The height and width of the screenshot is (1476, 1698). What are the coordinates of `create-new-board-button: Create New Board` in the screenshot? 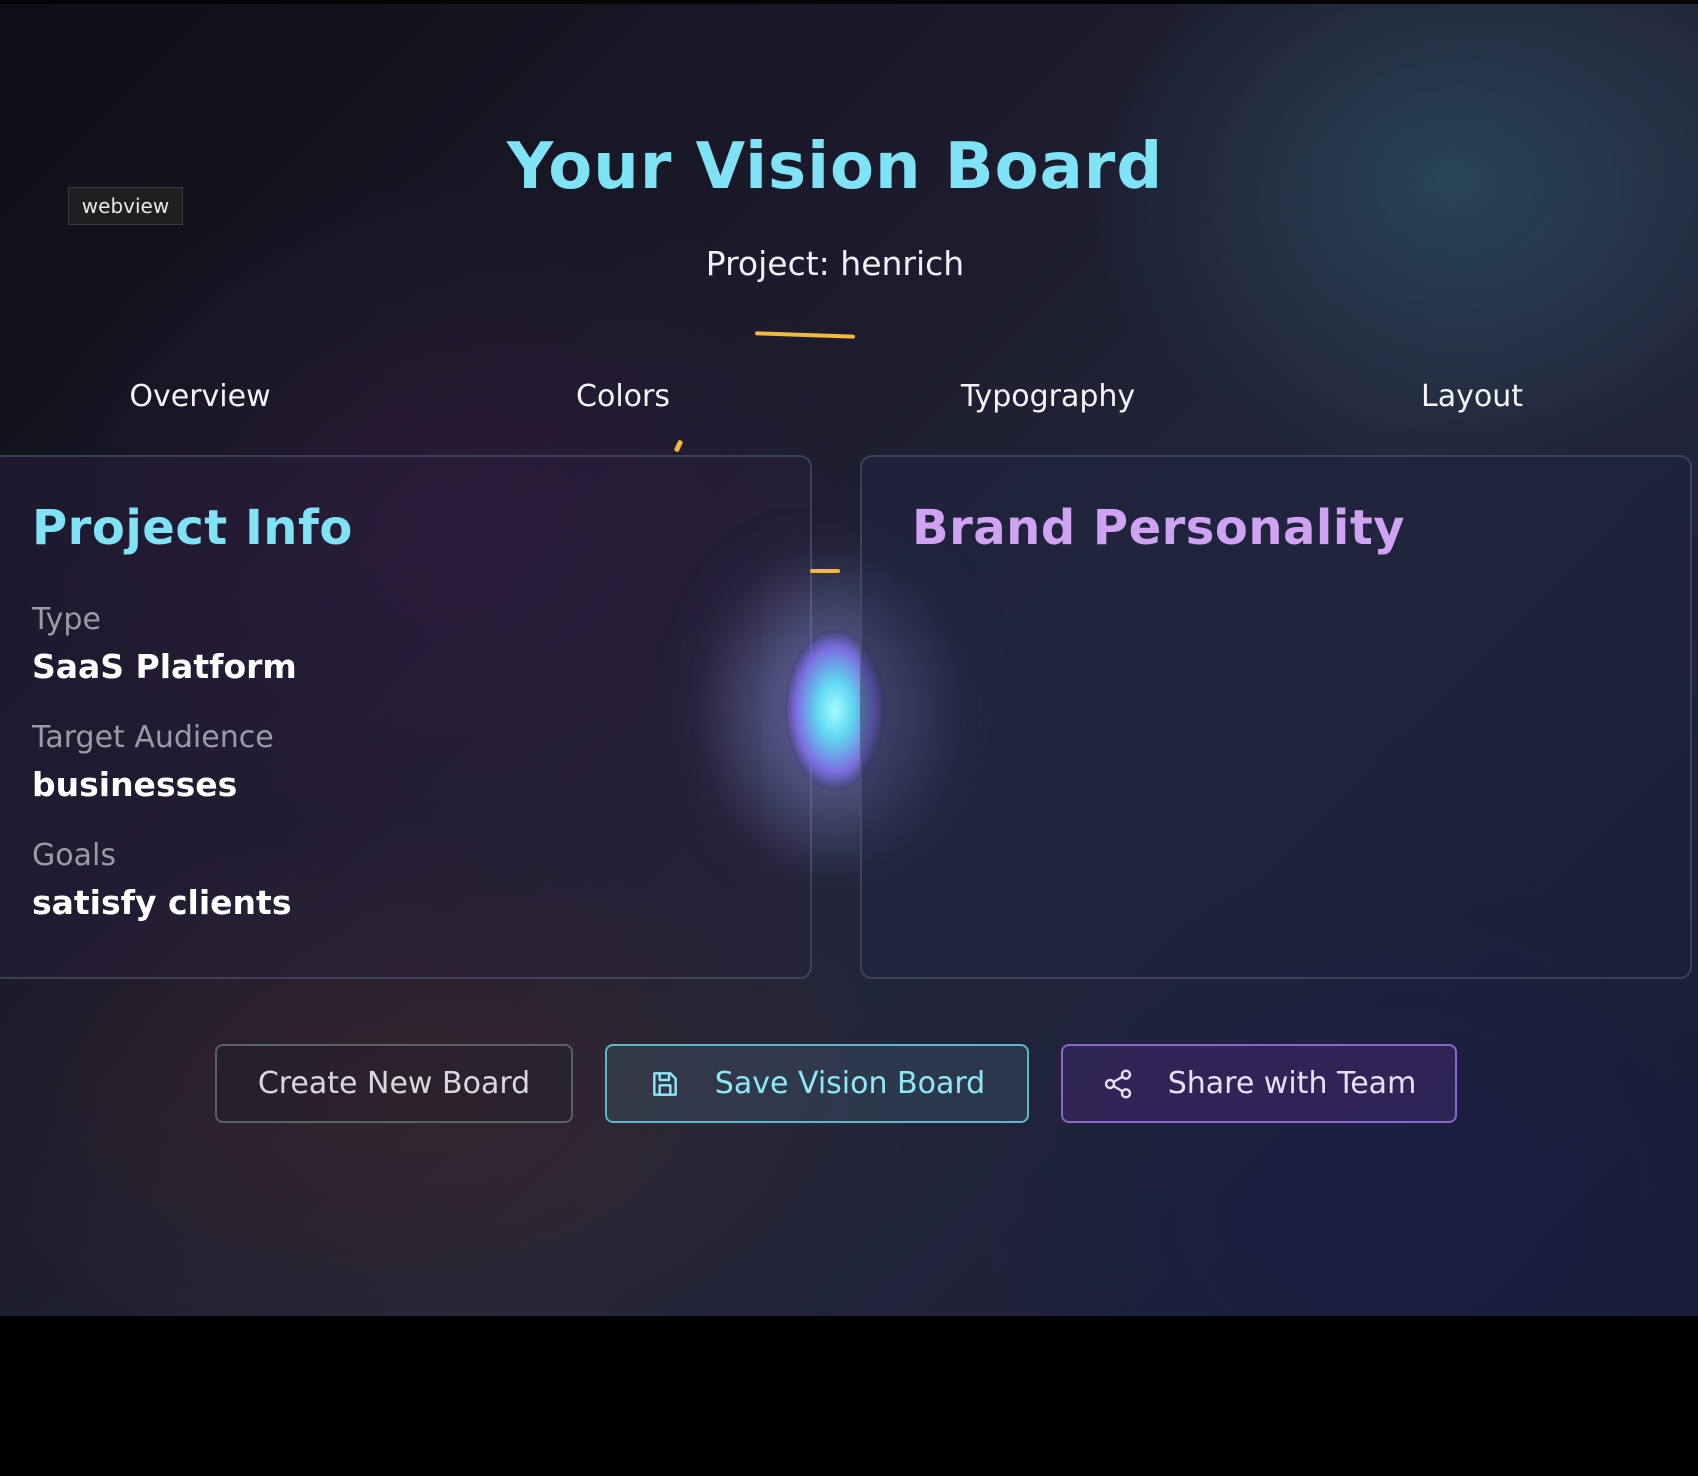 It's located at (394, 1083).